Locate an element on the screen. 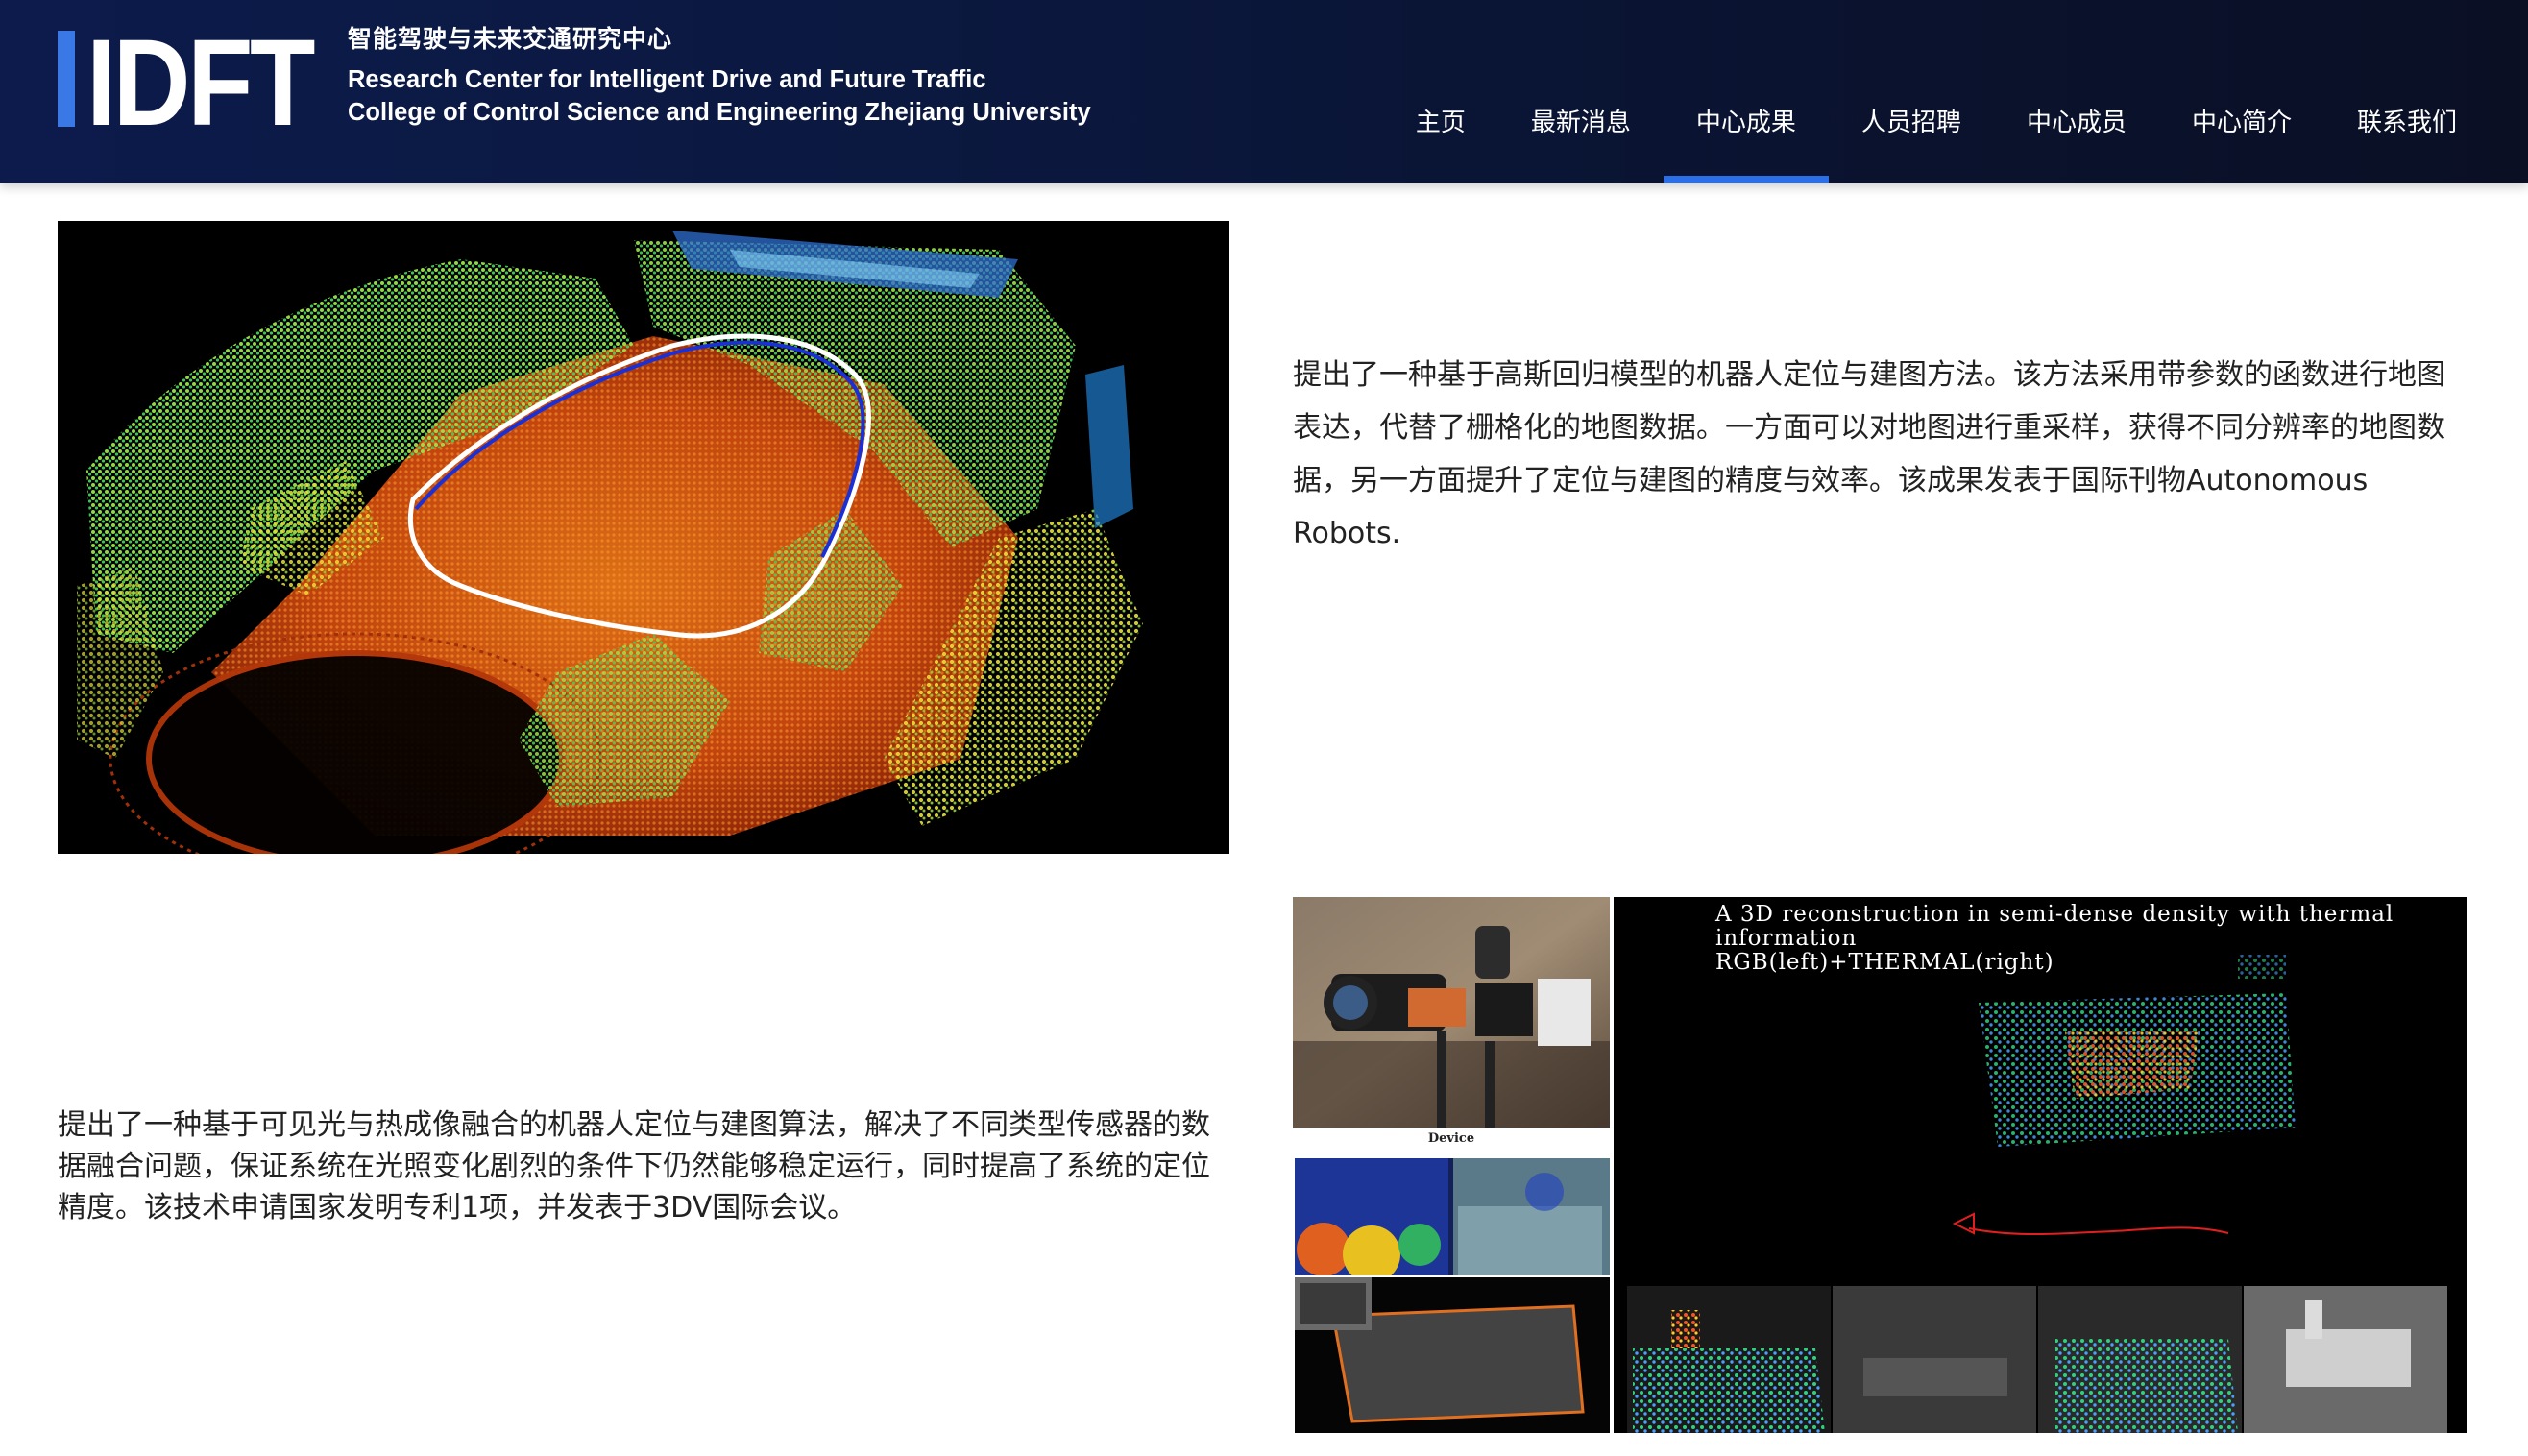 Image resolution: width=2528 pixels, height=1456 pixels. nav-item-contact: 联系我们 is located at coordinates (2407, 123).